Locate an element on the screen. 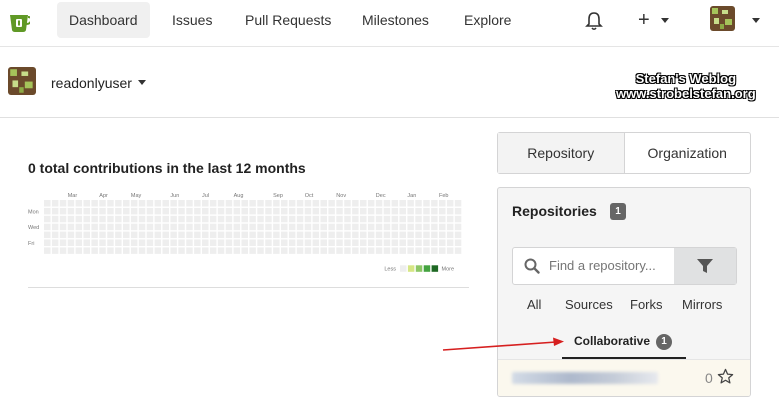 This screenshot has width=779, height=410. filter-collaborative: Collaborative 1 is located at coordinates (624, 342).